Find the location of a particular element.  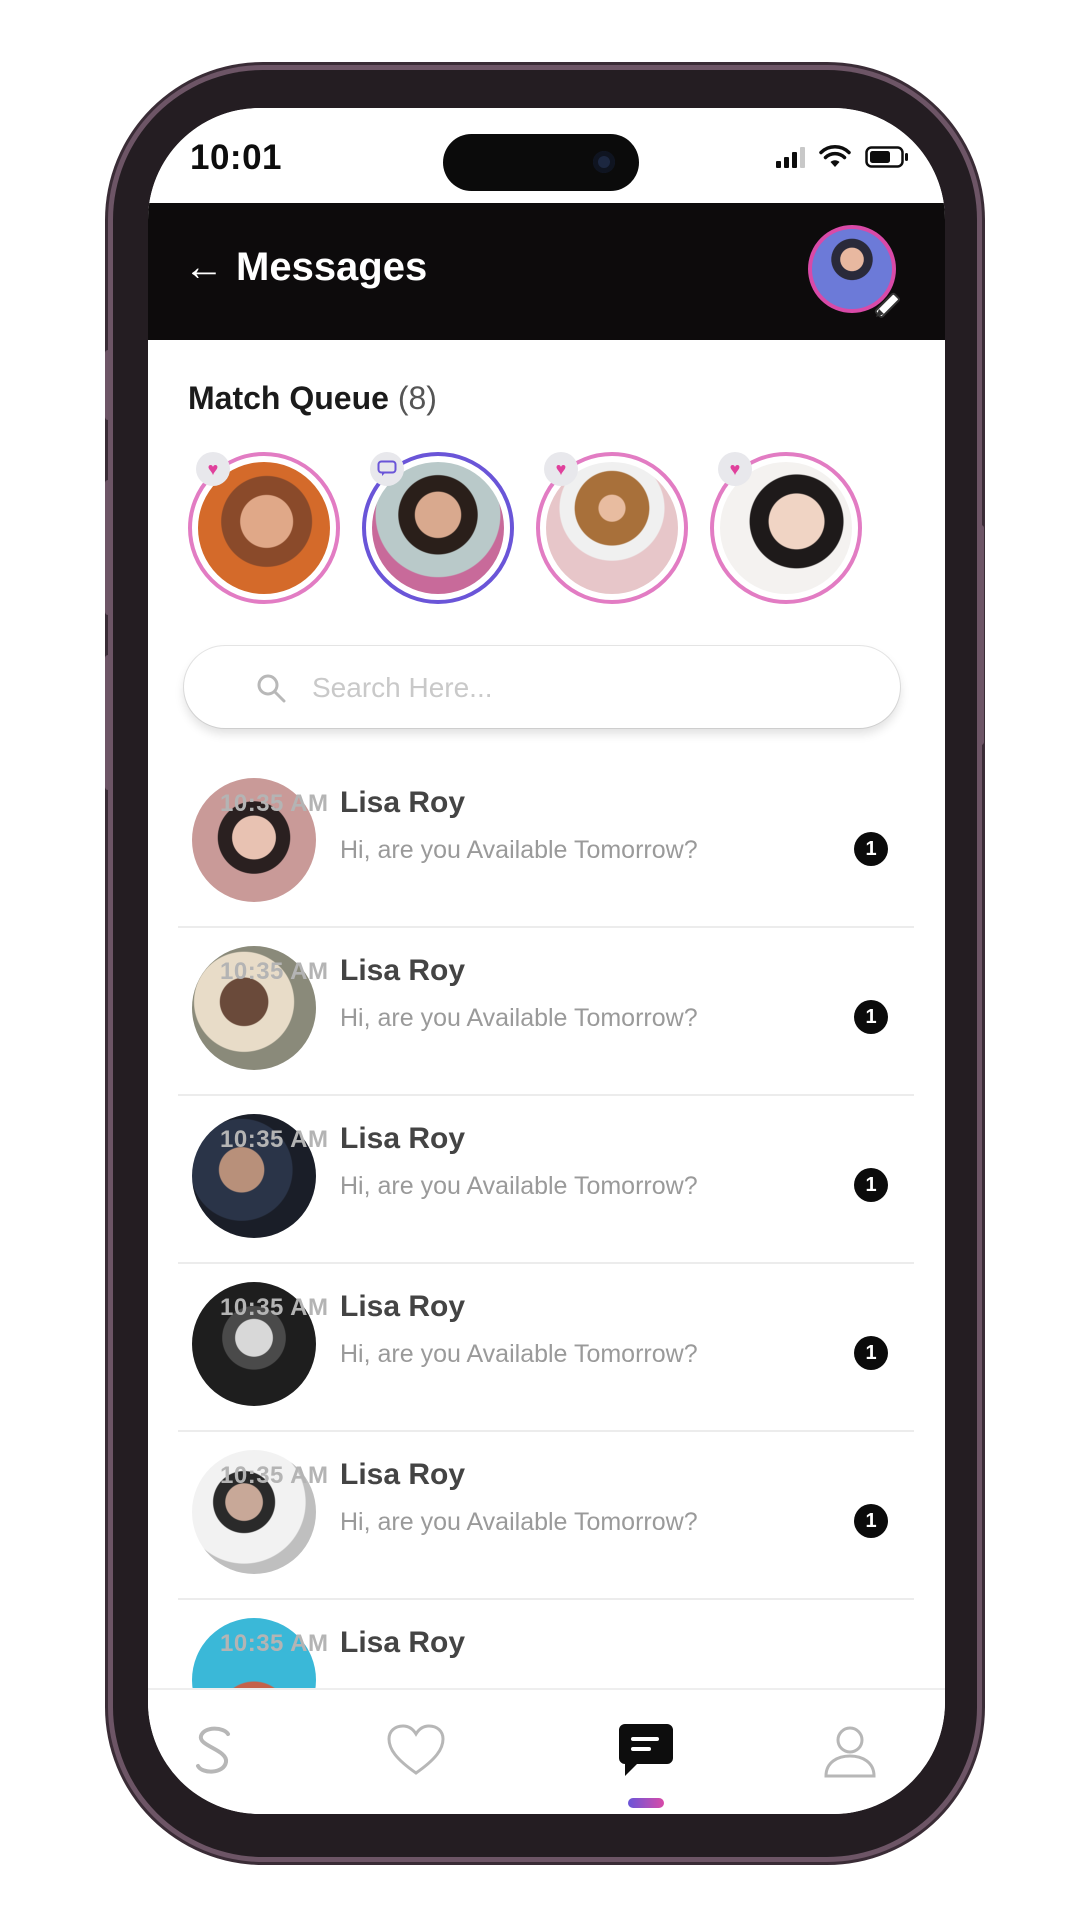

swipe-s-icon is located at coordinates (213, 1750).